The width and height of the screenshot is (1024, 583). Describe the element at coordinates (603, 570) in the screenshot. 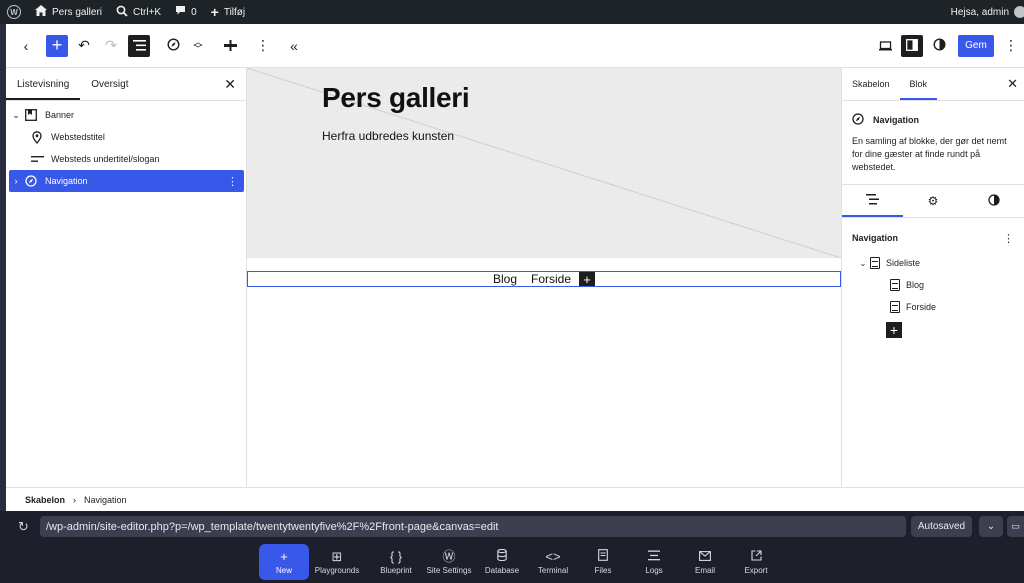

I see `dock-label: Files` at that location.